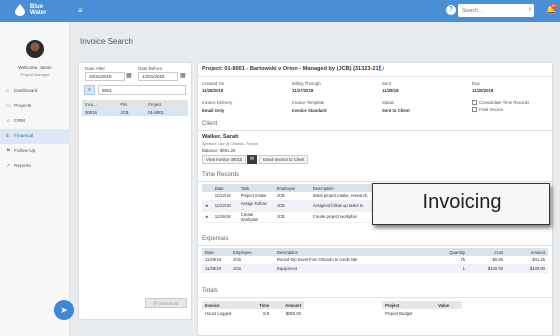 This screenshot has width=560, height=336. What do you see at coordinates (100, 112) in the screenshot?
I see `table-cell: 30015` at bounding box center [100, 112].